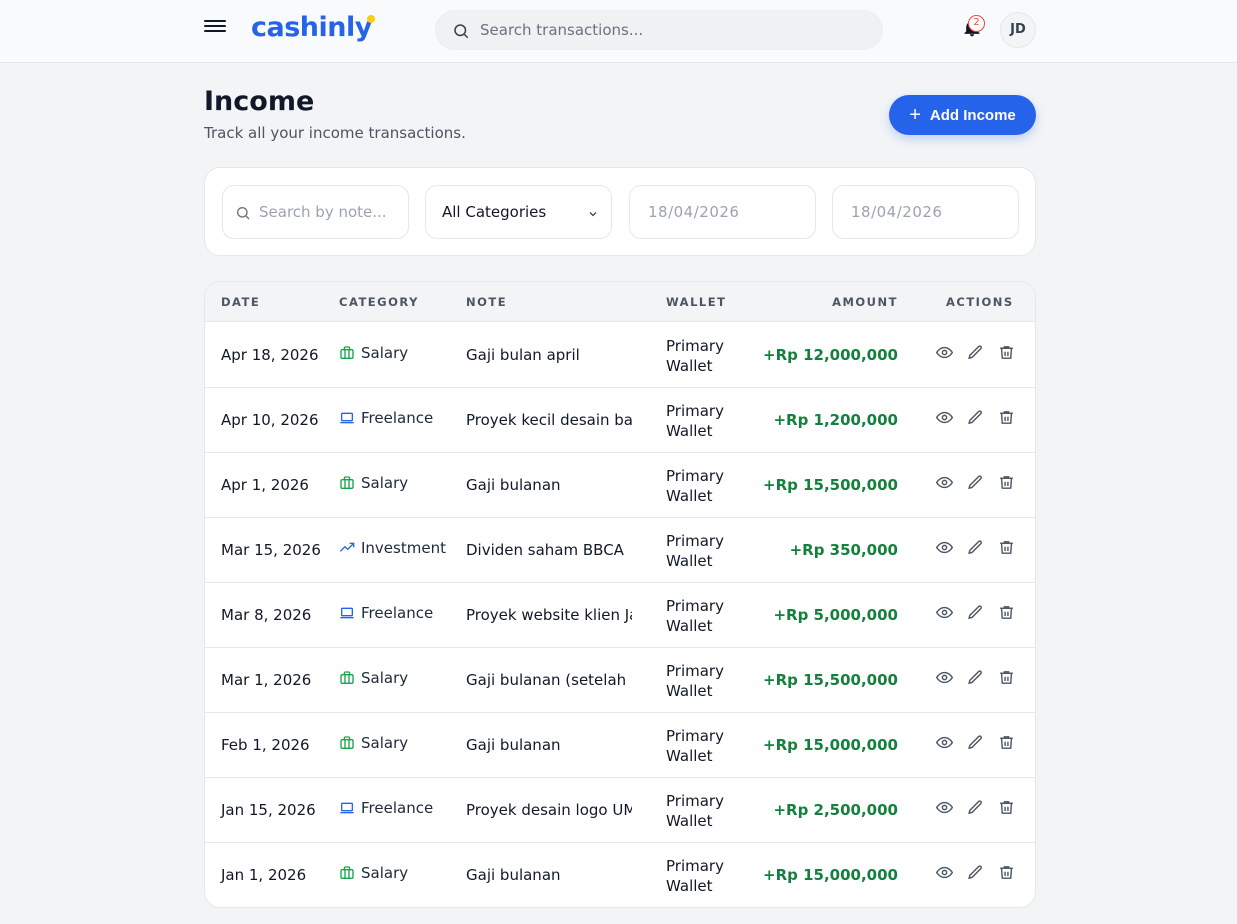 The height and width of the screenshot is (924, 1237). I want to click on row-date: Mar 1, 2026, so click(266, 680).